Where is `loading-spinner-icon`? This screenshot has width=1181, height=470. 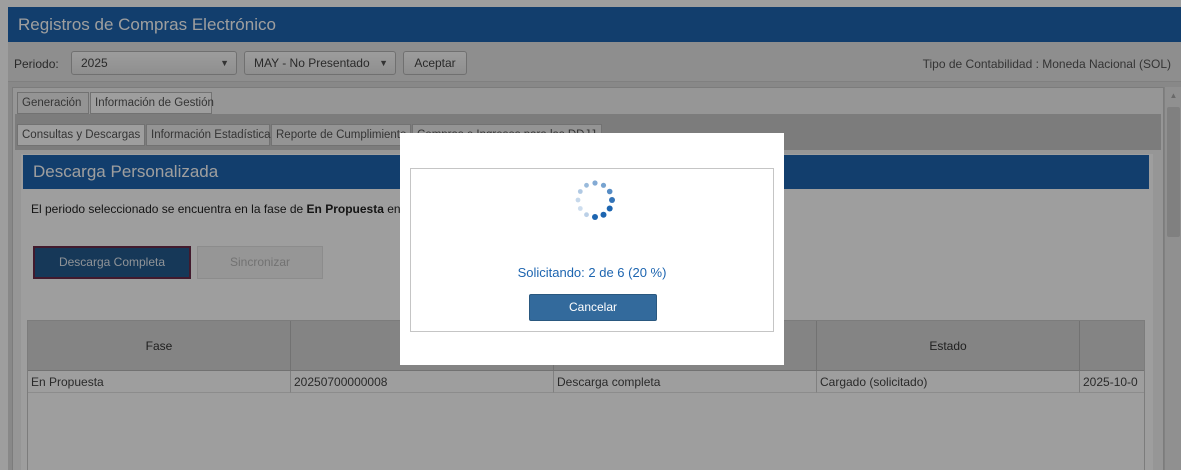 loading-spinner-icon is located at coordinates (595, 200).